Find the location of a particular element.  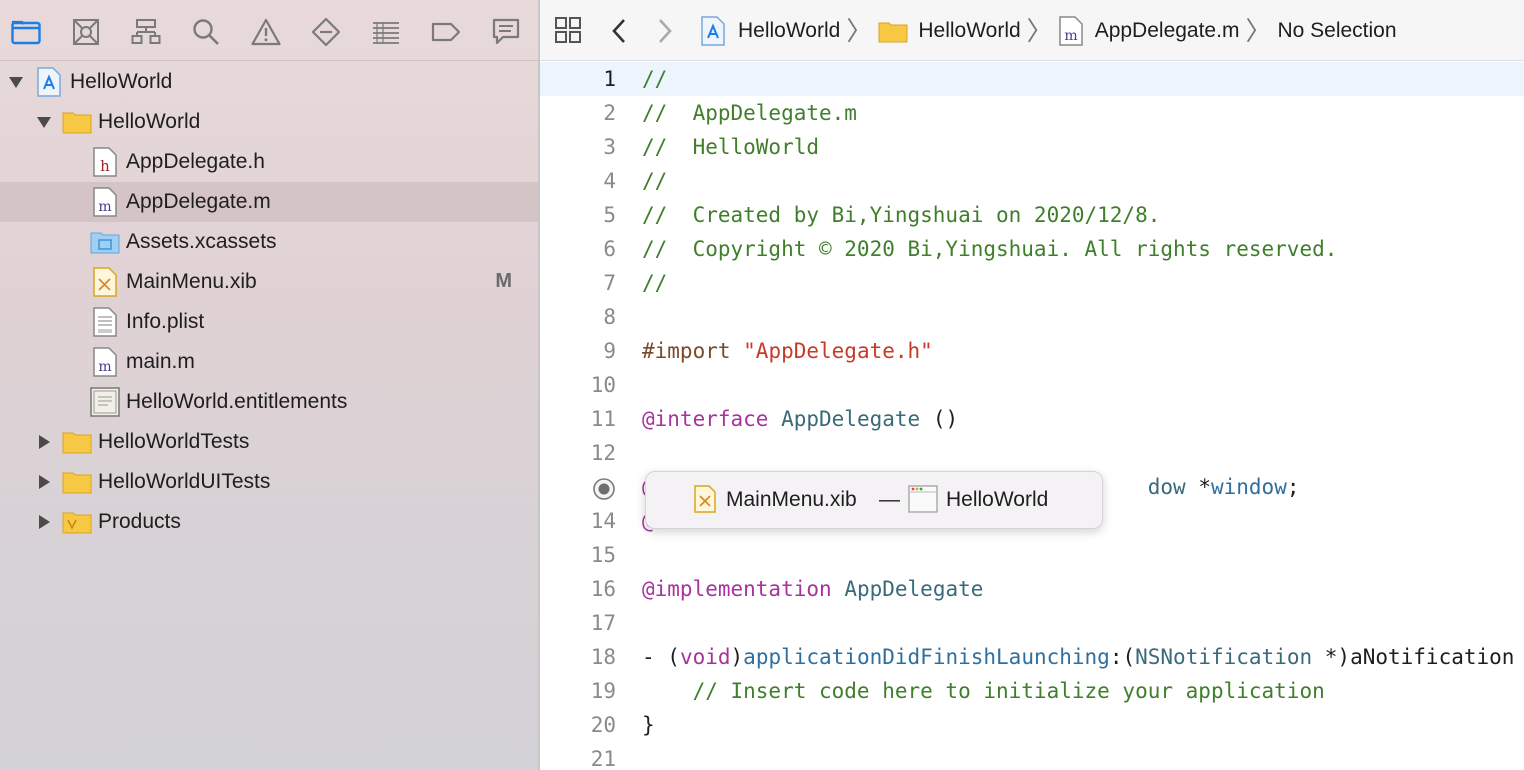

code-line: 21 is located at coordinates (1032, 756).